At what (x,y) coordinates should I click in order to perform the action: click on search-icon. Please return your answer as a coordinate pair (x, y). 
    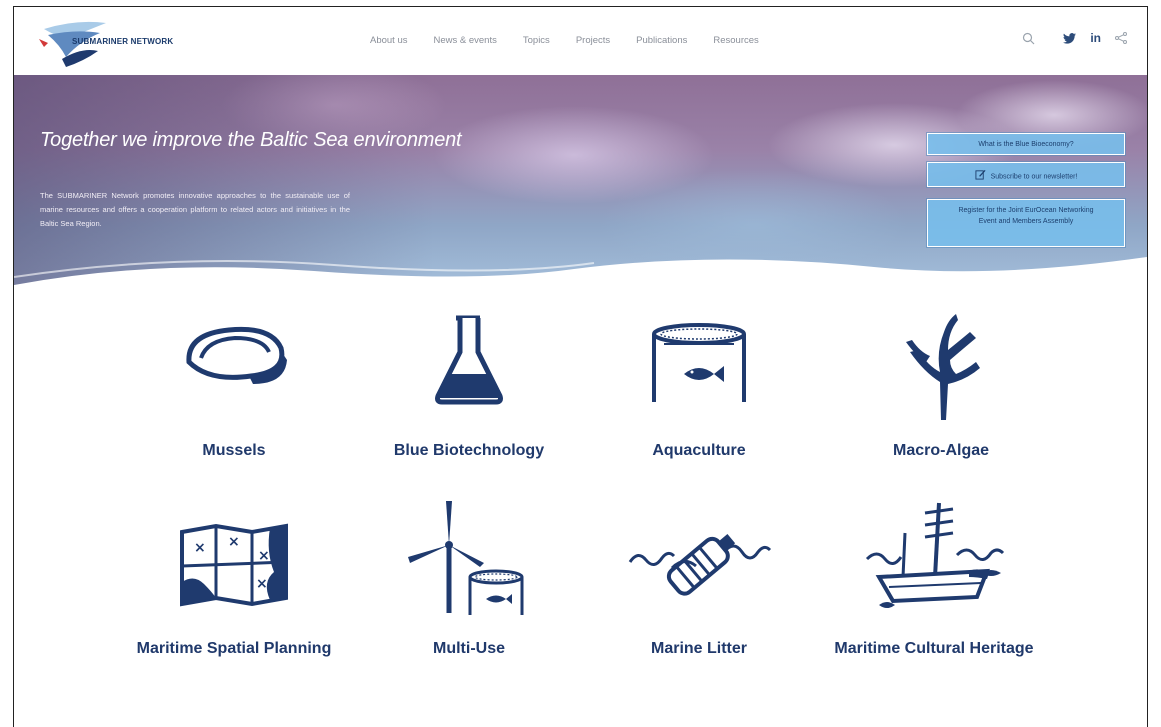
    Looking at the image, I should click on (1028, 38).